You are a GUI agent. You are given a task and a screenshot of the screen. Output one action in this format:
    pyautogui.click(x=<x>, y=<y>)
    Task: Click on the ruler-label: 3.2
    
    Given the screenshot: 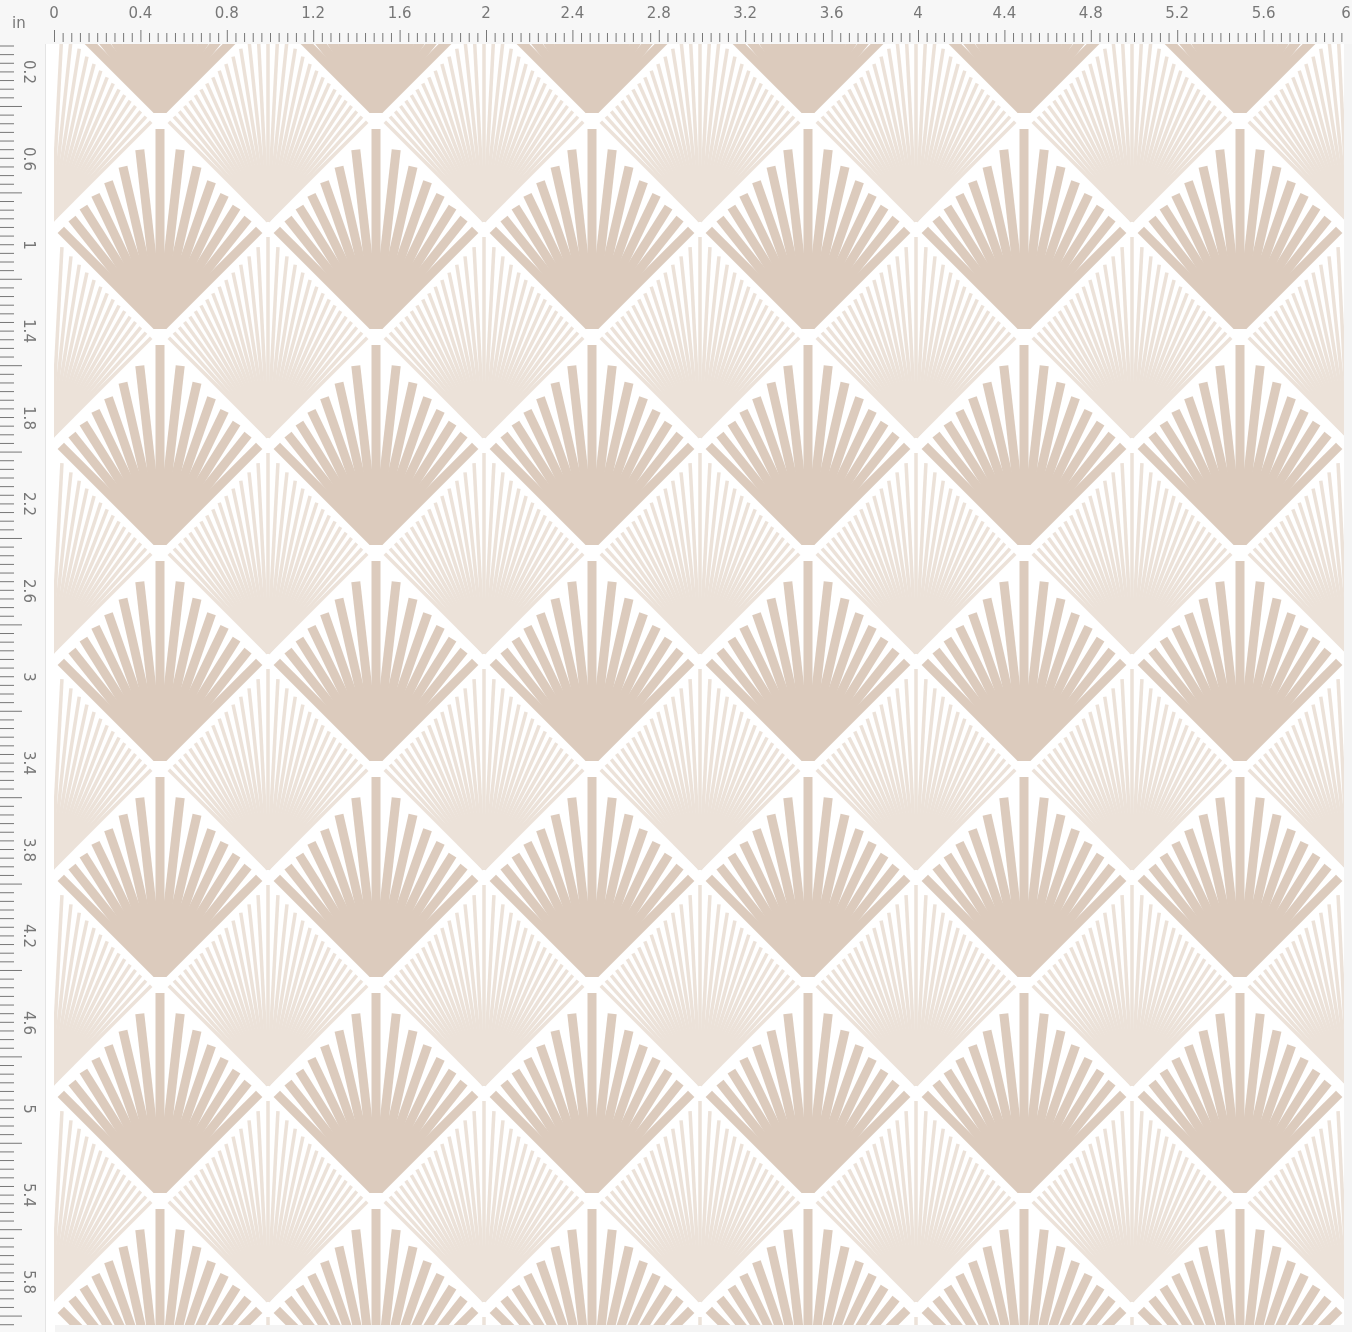 What is the action you would take?
    pyautogui.click(x=745, y=13)
    